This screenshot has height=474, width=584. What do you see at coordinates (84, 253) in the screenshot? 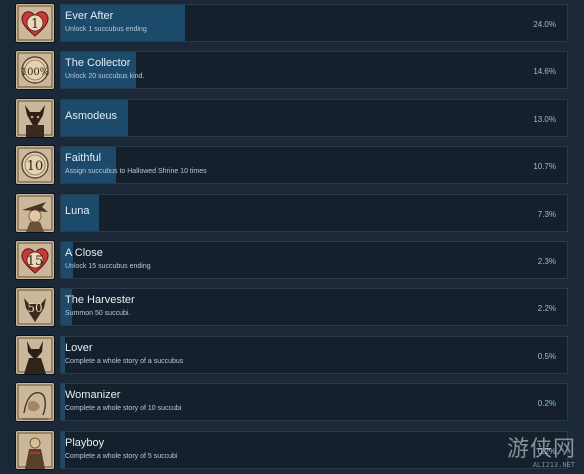
I see `achievement-title: A Close` at bounding box center [84, 253].